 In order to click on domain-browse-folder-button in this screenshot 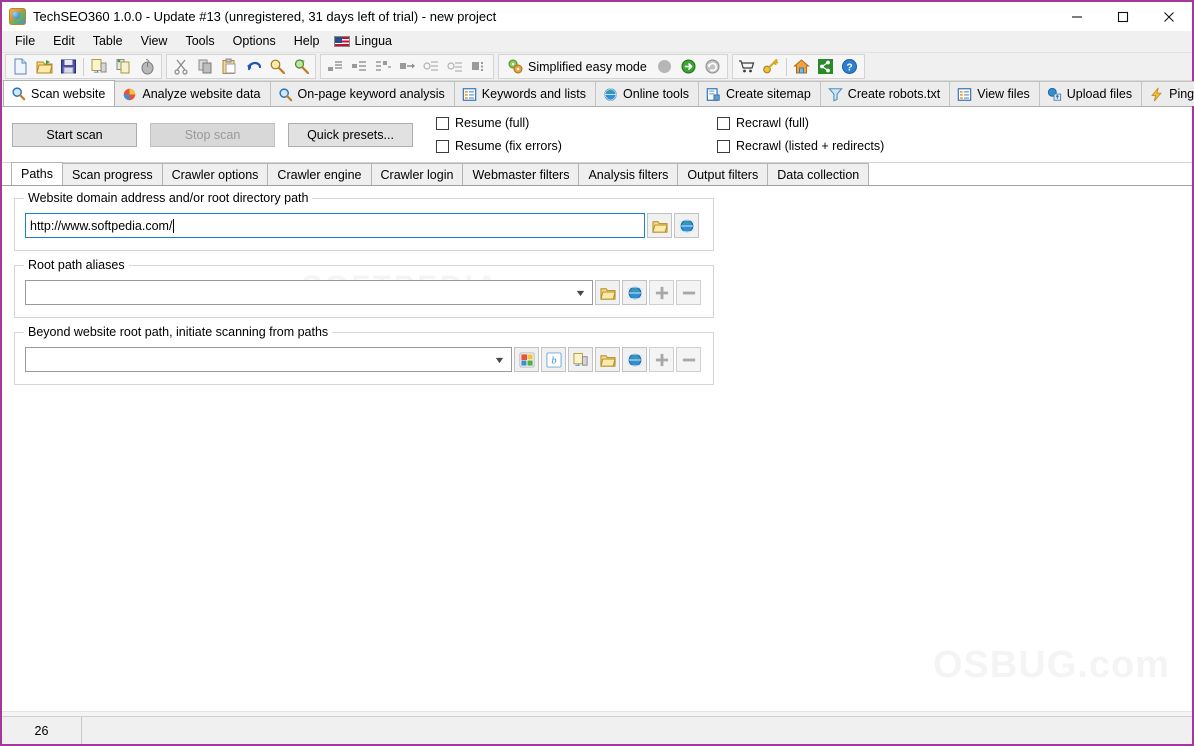, I will do `click(659, 225)`.